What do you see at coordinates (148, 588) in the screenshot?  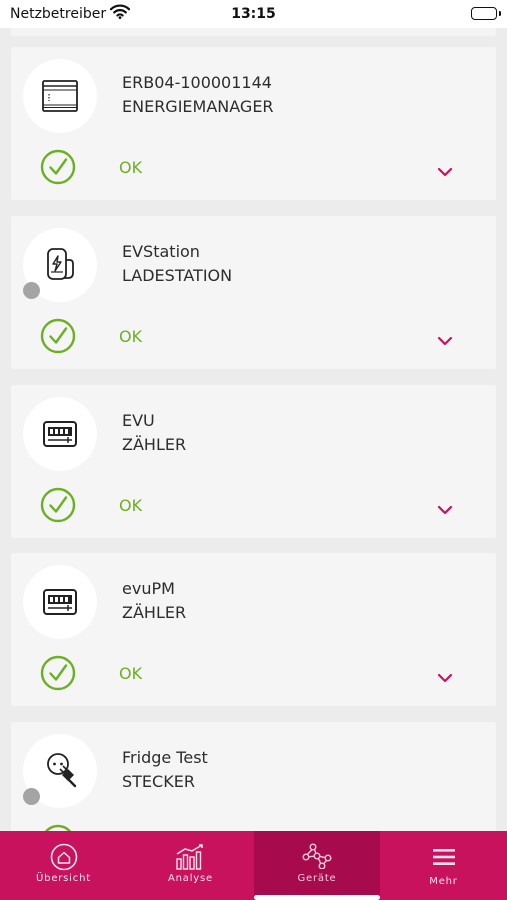 I see `device-name: evuPM` at bounding box center [148, 588].